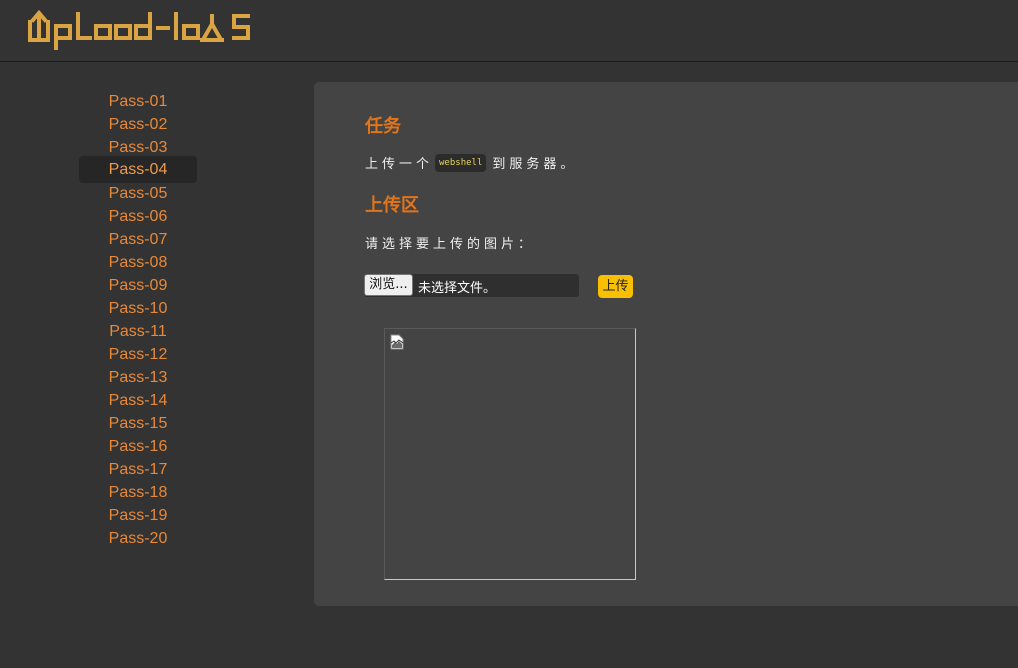  What do you see at coordinates (510, 454) in the screenshot?
I see `image-preview` at bounding box center [510, 454].